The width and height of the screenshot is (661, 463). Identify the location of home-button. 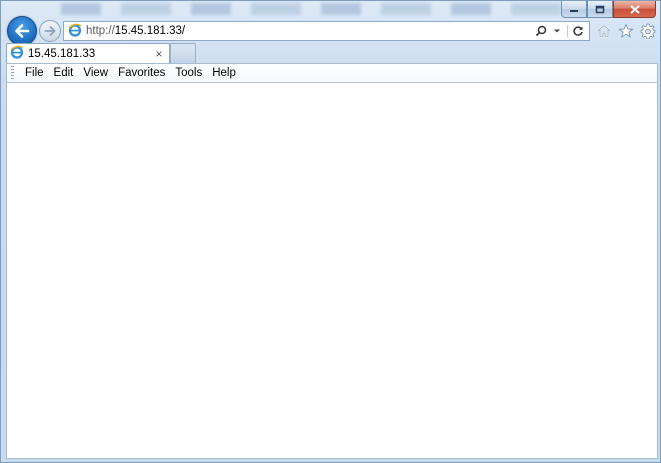
(604, 31).